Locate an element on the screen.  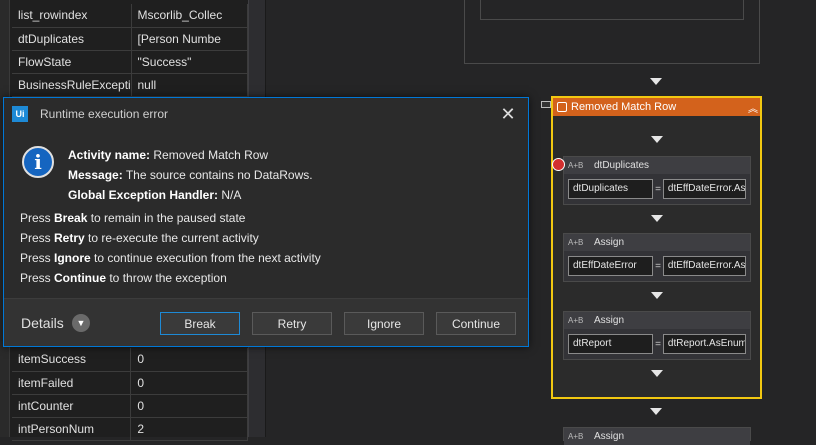
dialog-footer: Details ▼ Break Retry Ignore Continue is located at coordinates (266, 322).